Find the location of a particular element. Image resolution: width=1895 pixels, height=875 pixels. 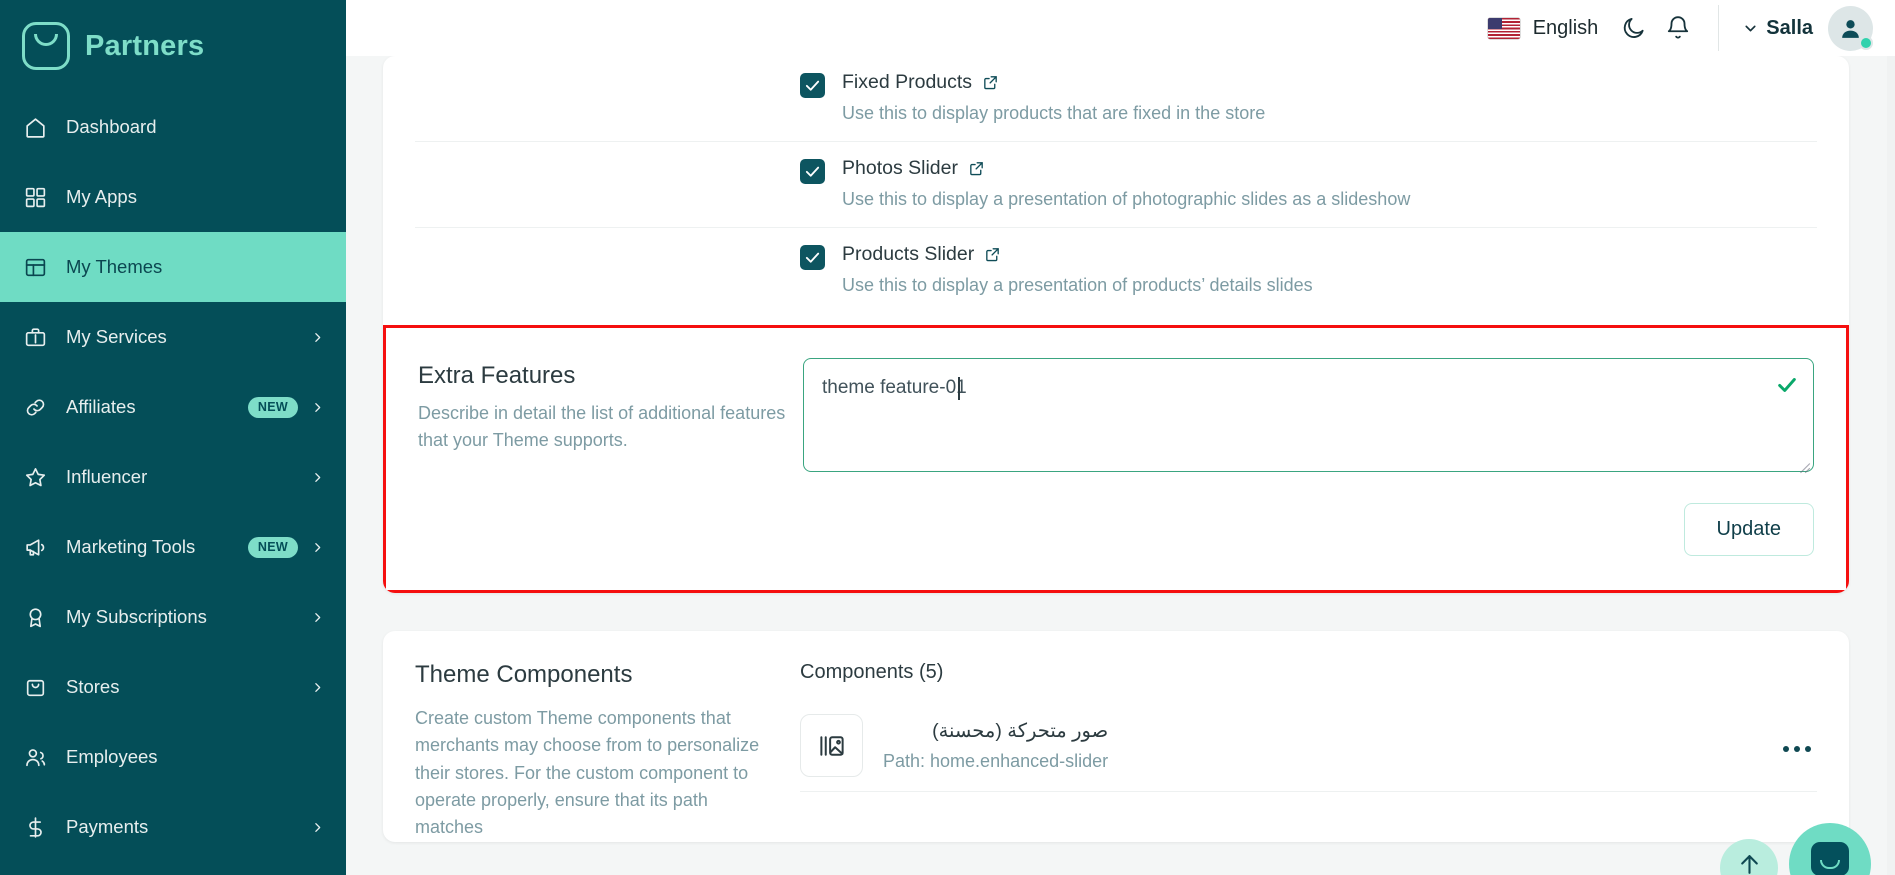

moon-icon is located at coordinates (1634, 28).